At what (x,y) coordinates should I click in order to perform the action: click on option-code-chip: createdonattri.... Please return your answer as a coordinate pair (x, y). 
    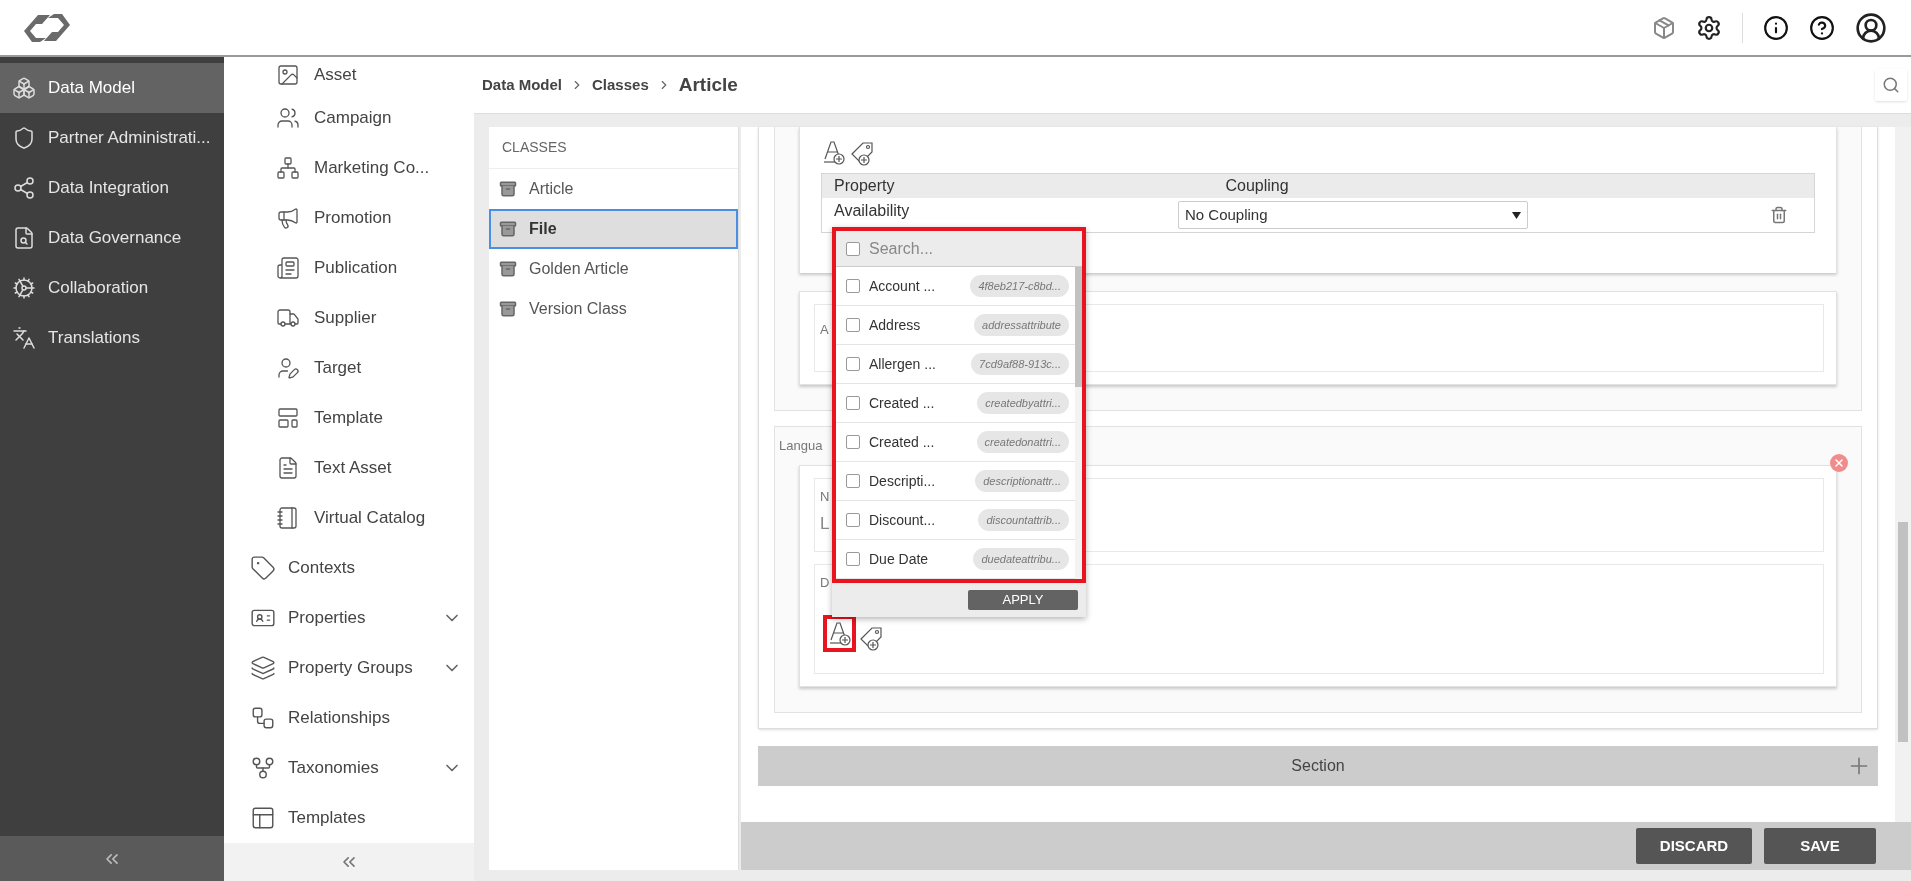
    Looking at the image, I should click on (1022, 442).